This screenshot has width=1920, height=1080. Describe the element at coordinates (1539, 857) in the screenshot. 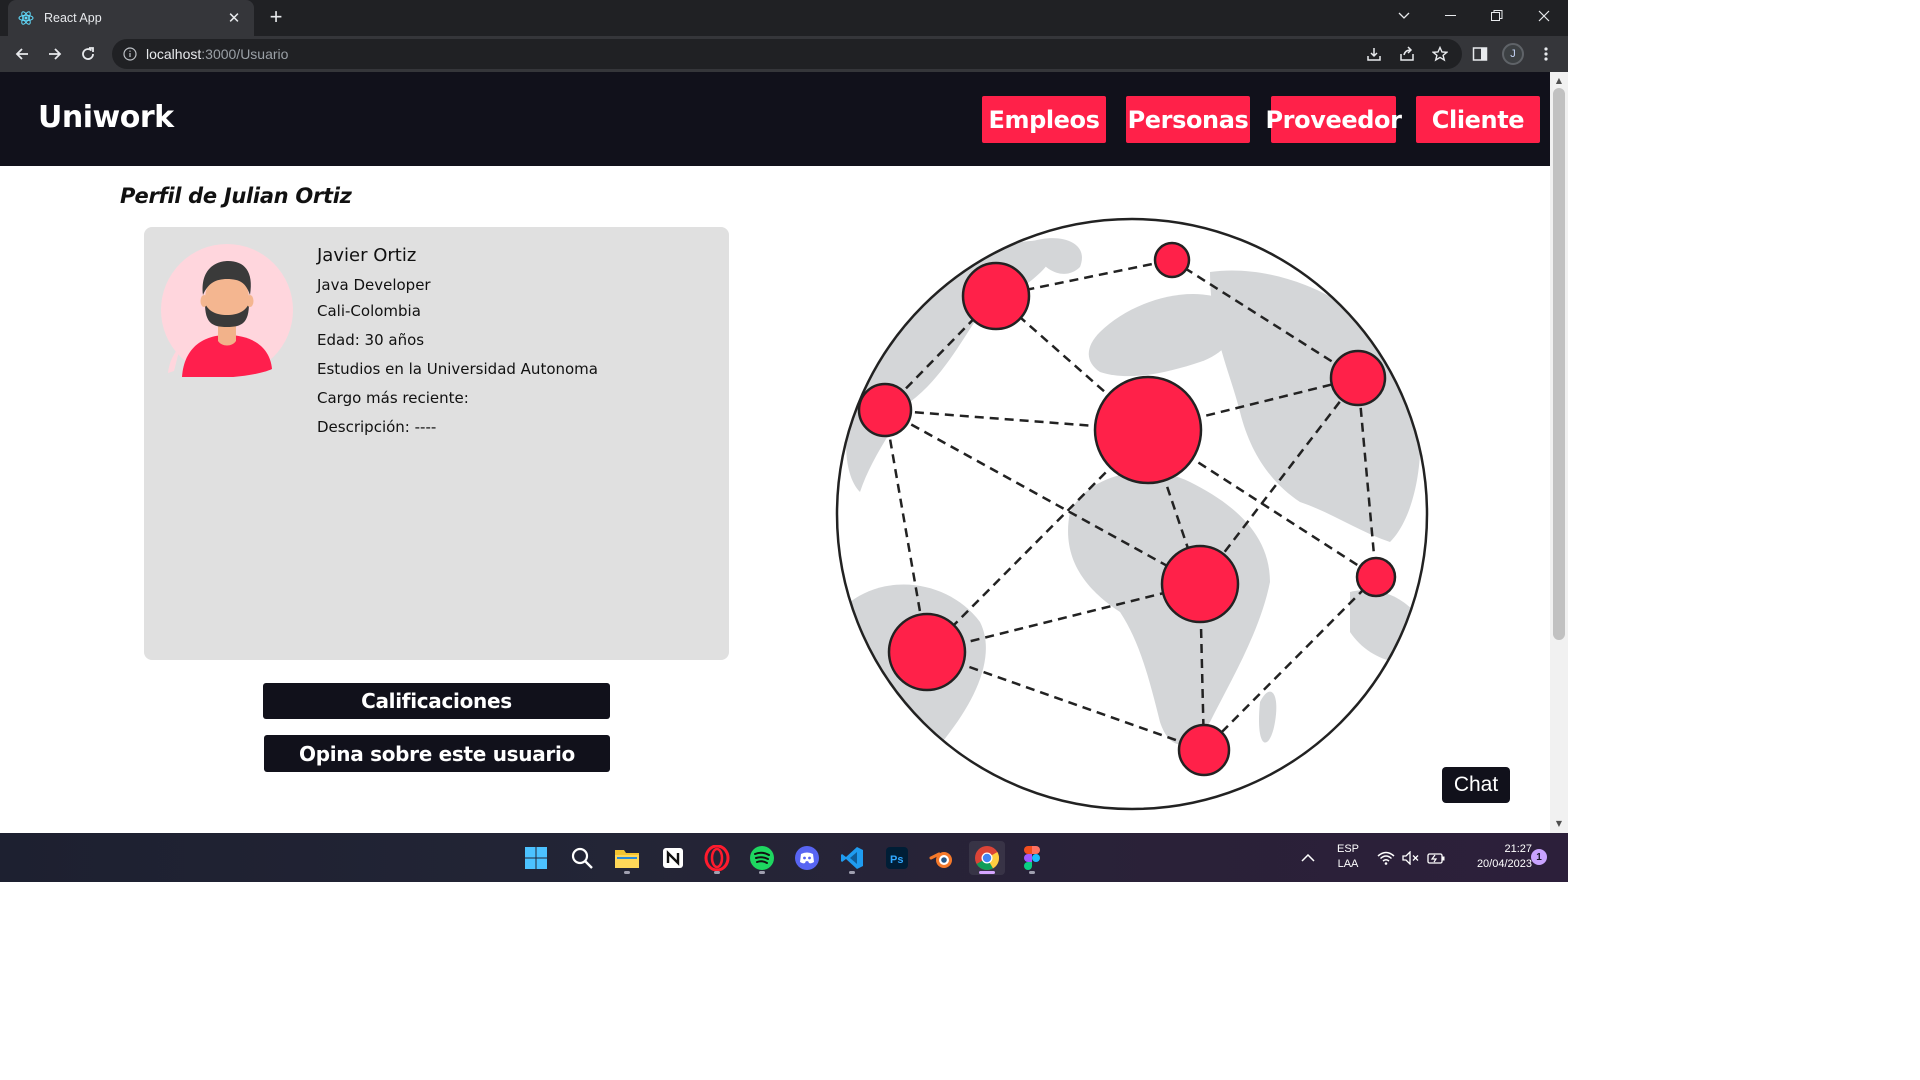

I see `notification-badge: 1` at that location.